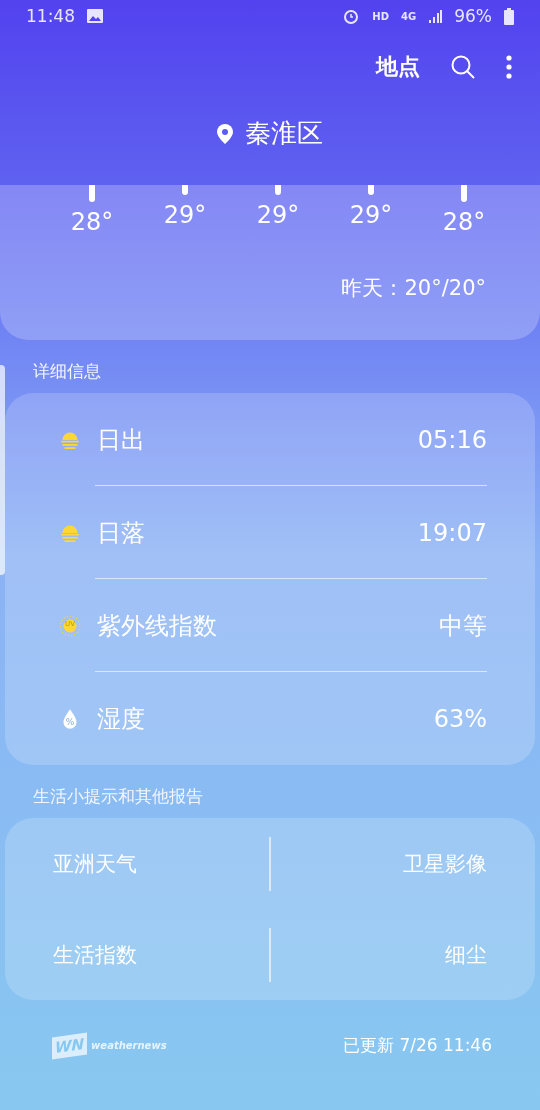 This screenshot has width=540, height=1110. What do you see at coordinates (473, 16) in the screenshot?
I see `battery-level: 96%` at bounding box center [473, 16].